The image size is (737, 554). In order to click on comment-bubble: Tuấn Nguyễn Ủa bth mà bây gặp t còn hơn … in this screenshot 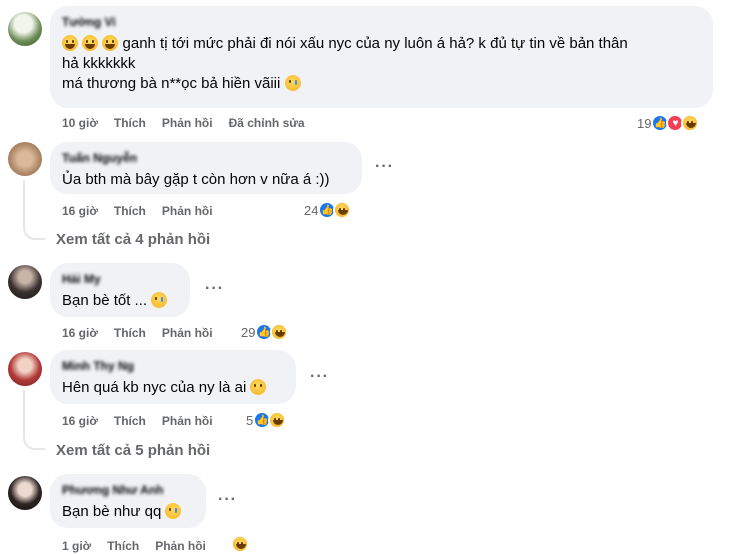, I will do `click(206, 168)`.